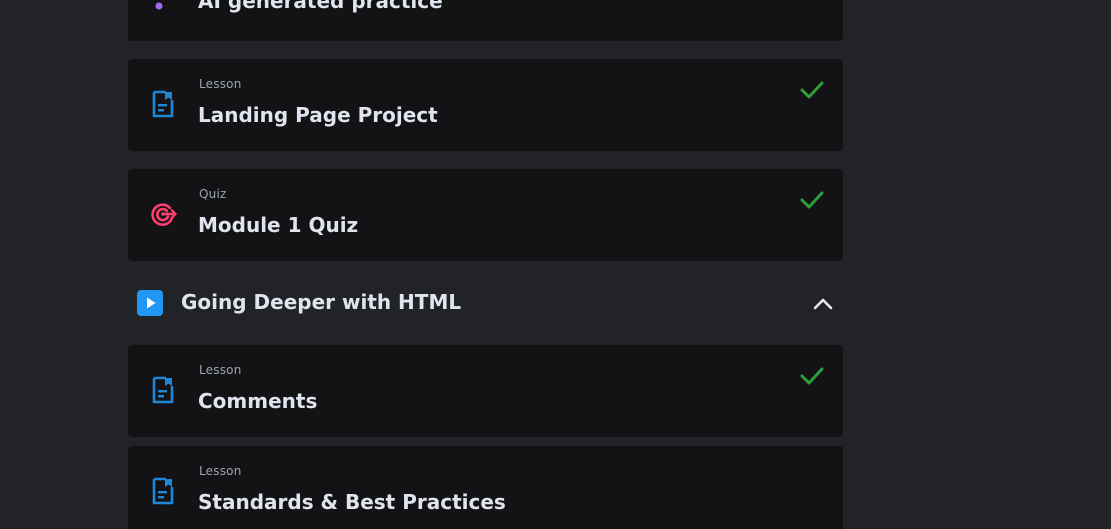 Image resolution: width=1111 pixels, height=529 pixels. What do you see at coordinates (485, 215) in the screenshot?
I see `quiz-card-module-1: Quiz Module 1 Quiz` at bounding box center [485, 215].